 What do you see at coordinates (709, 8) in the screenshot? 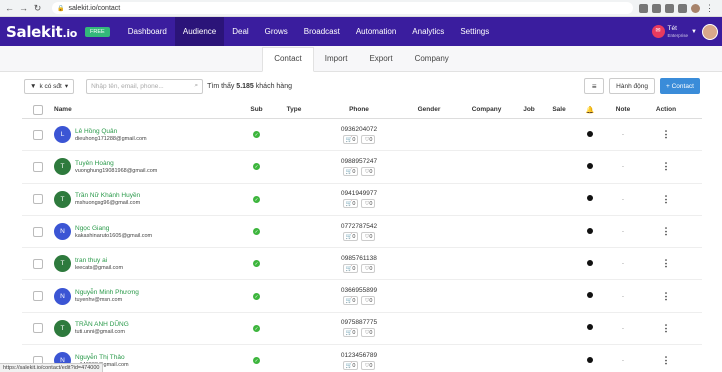
I see `more-icon: ⋮` at bounding box center [709, 8].